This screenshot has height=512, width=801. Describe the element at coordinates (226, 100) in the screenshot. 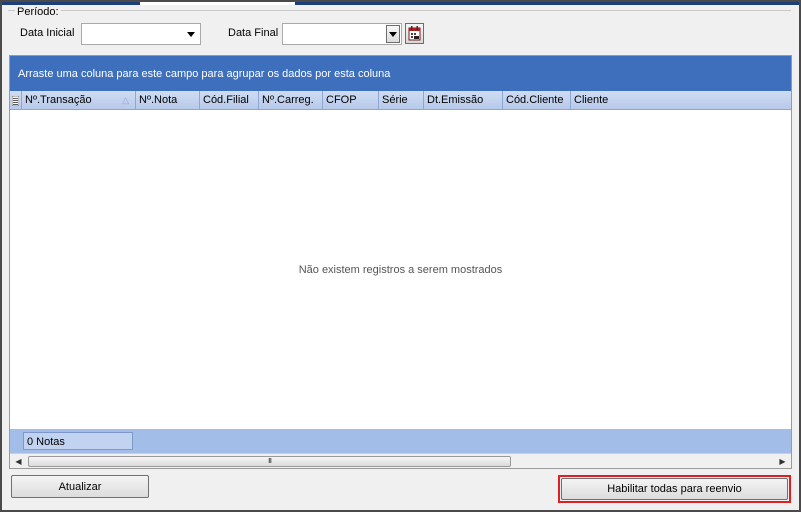

I see `column-header-label: Cód.Filial` at that location.